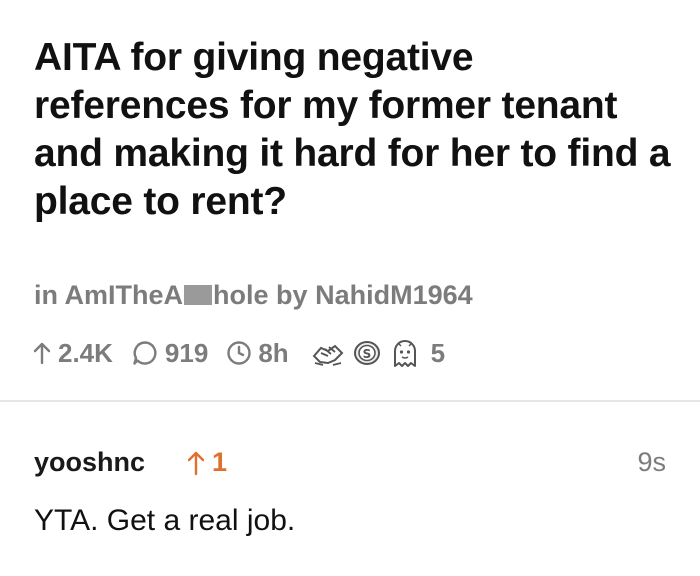 This screenshot has width=700, height=576. I want to click on comments-button: 919, so click(169, 353).